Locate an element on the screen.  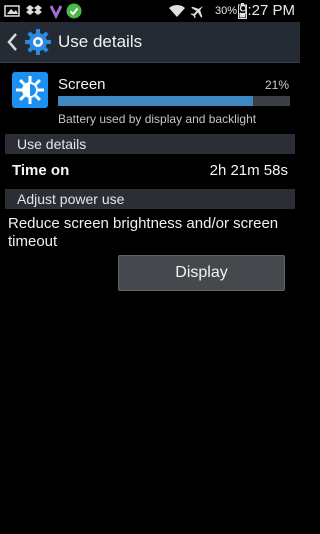
section-header-use-details: Use details is located at coordinates (150, 144).